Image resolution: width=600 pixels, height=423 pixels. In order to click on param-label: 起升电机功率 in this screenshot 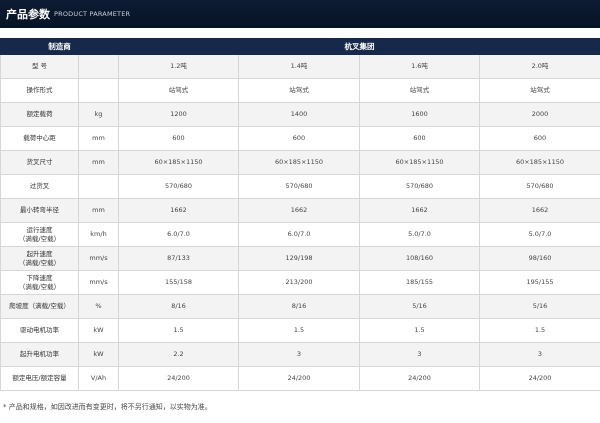, I will do `click(39, 354)`.